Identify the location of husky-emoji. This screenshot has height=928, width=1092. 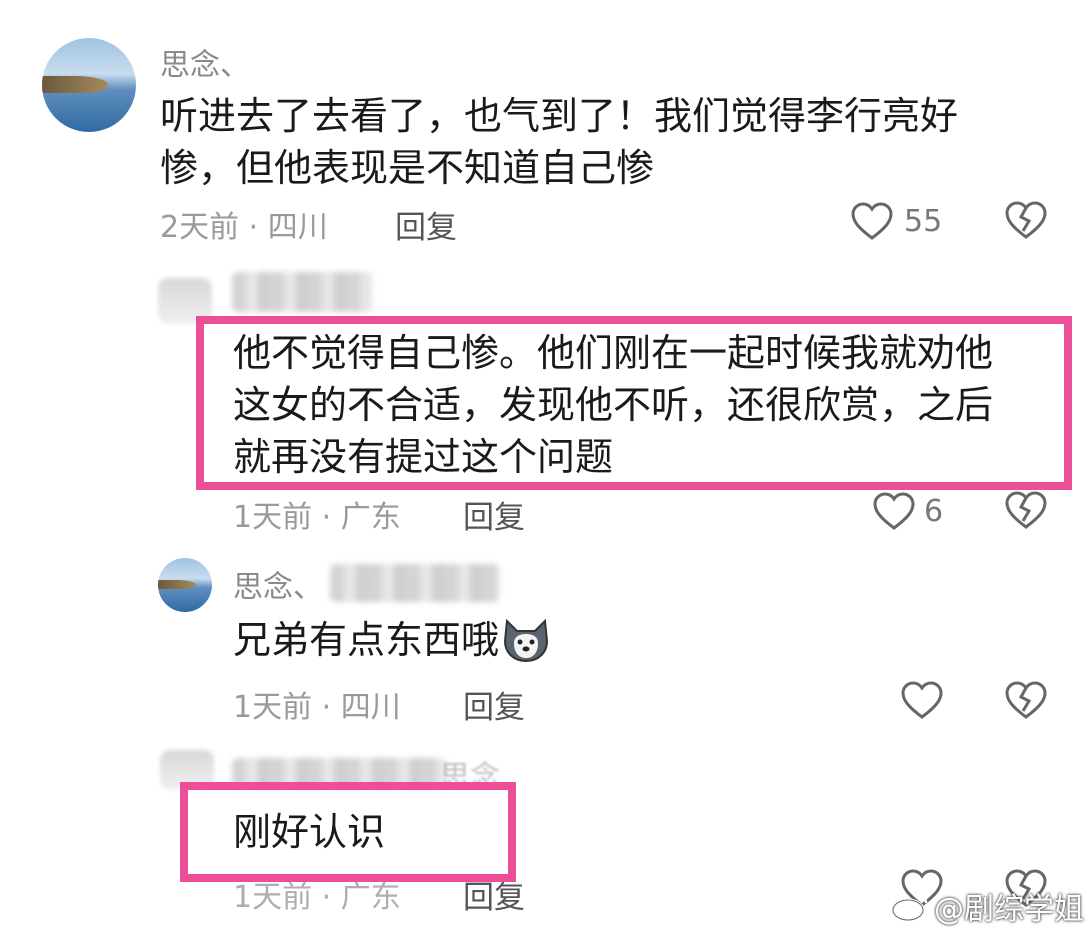
(526, 640).